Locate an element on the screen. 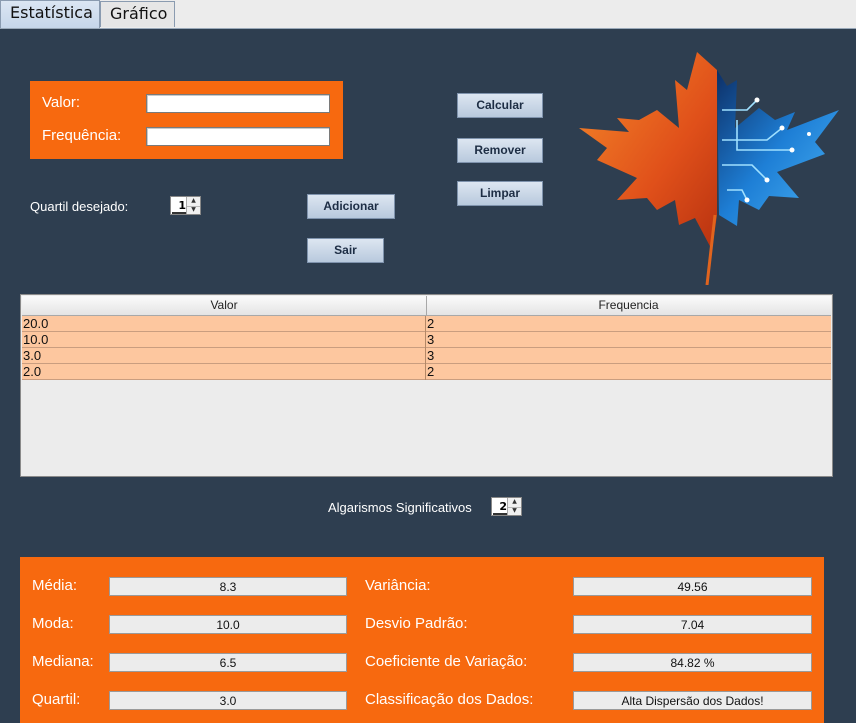 Image resolution: width=856 pixels, height=723 pixels. adicionar-button: Adicionar is located at coordinates (351, 206).